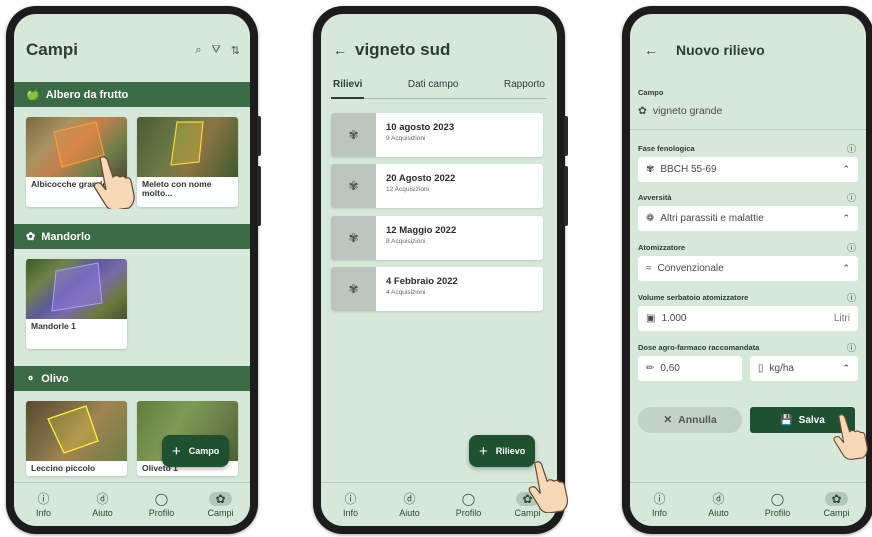  What do you see at coordinates (804, 368) in the screenshot?
I see `dose-unit-select: ▯ kg/ha ⌃` at bounding box center [804, 368].